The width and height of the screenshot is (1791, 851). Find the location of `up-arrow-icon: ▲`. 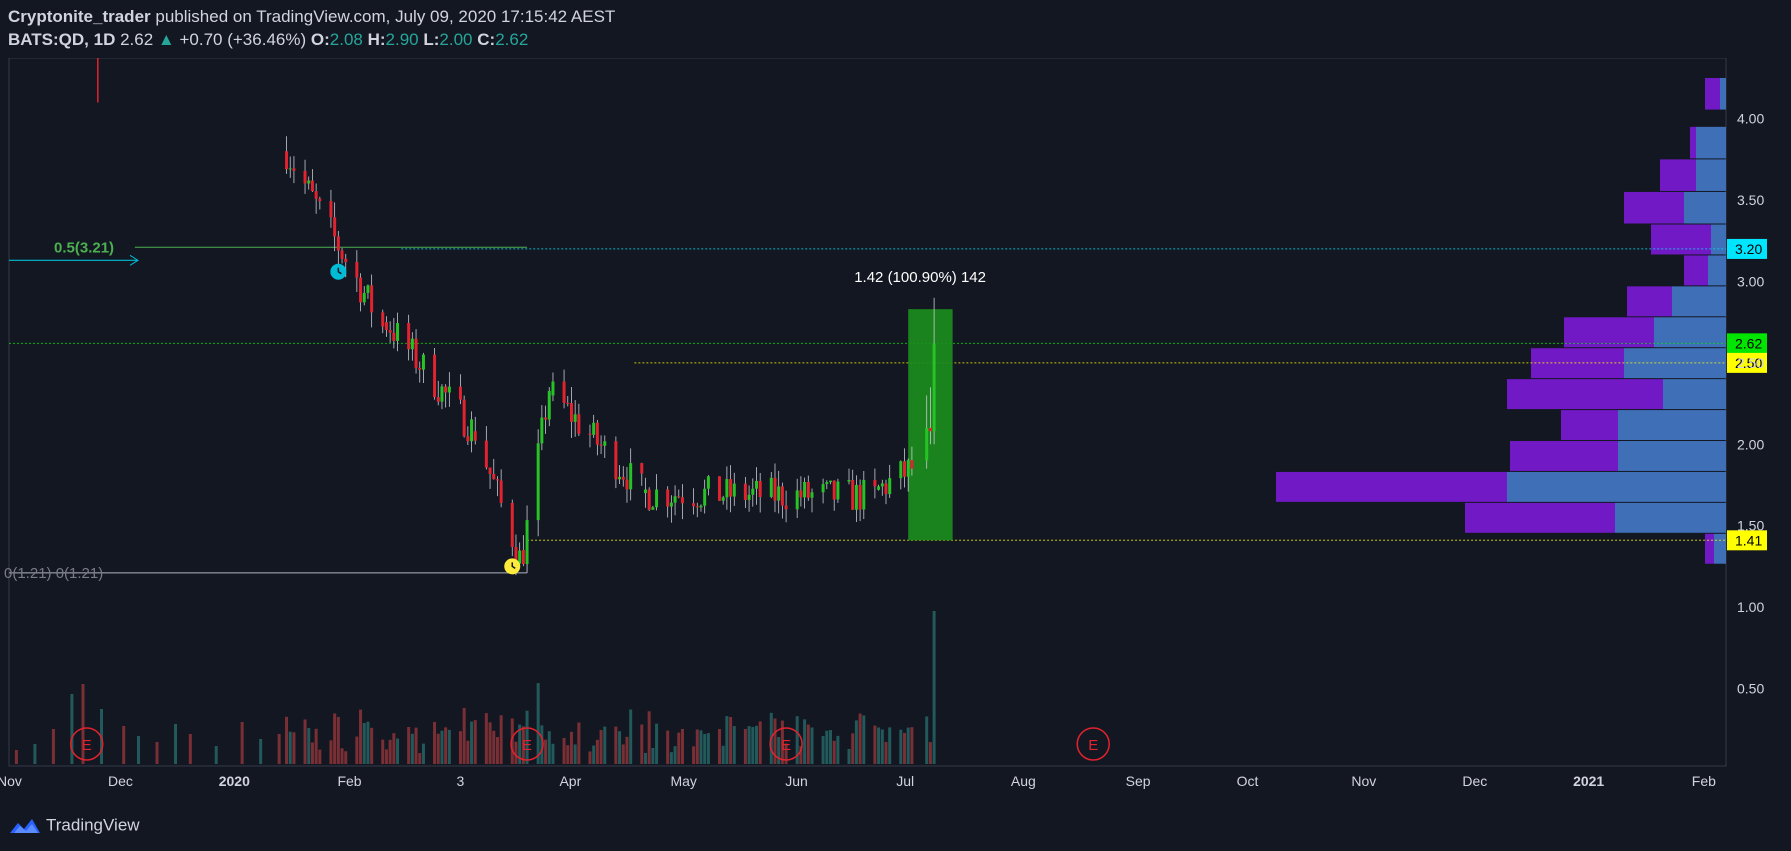

up-arrow-icon: ▲ is located at coordinates (166, 39).